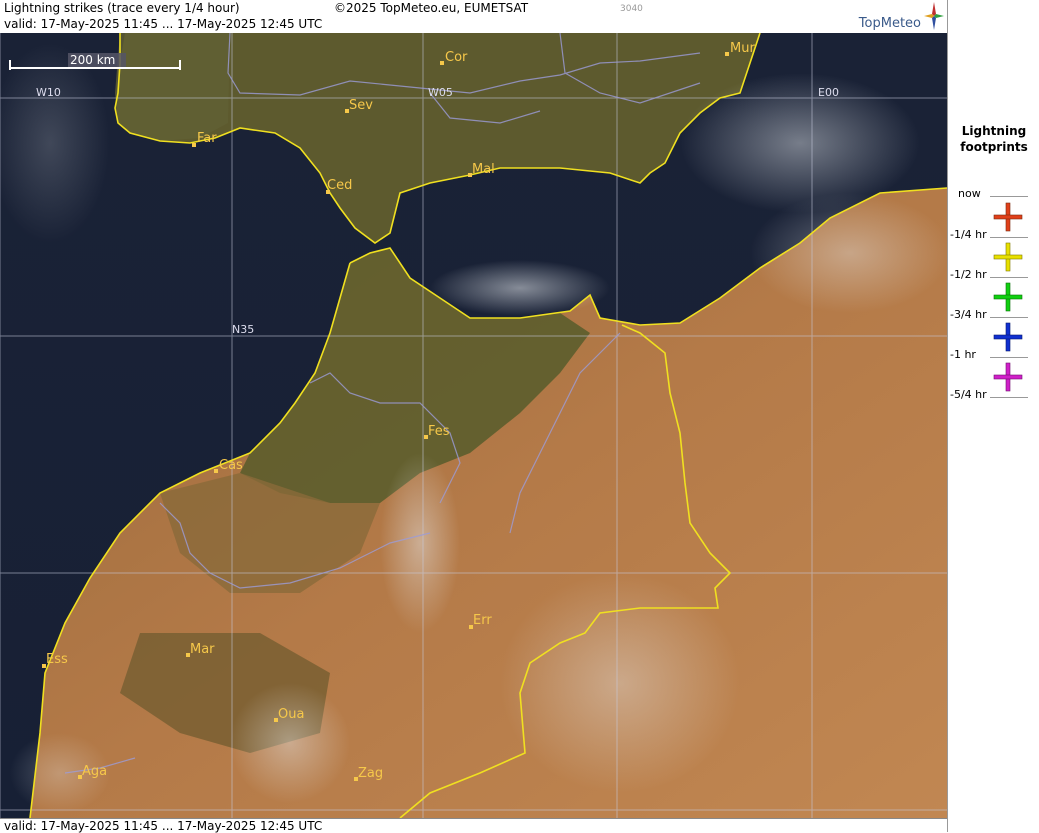 The height and width of the screenshot is (833, 1039). What do you see at coordinates (934, 16) in the screenshot?
I see `compass-rose-icon` at bounding box center [934, 16].